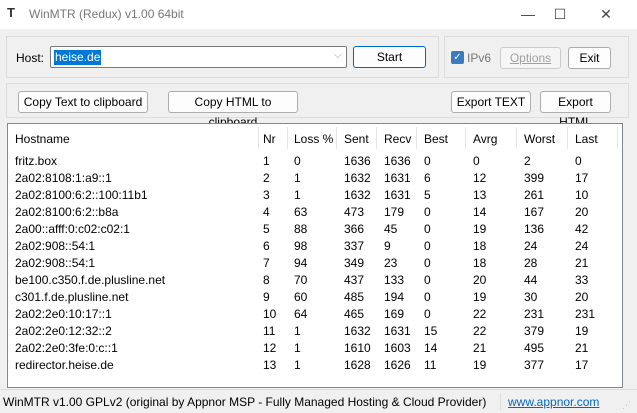 The height and width of the screenshot is (413, 637). What do you see at coordinates (66, 348) in the screenshot?
I see `table-cell-hostname: 2a02:2e0:3fe:0:c::1` at bounding box center [66, 348].